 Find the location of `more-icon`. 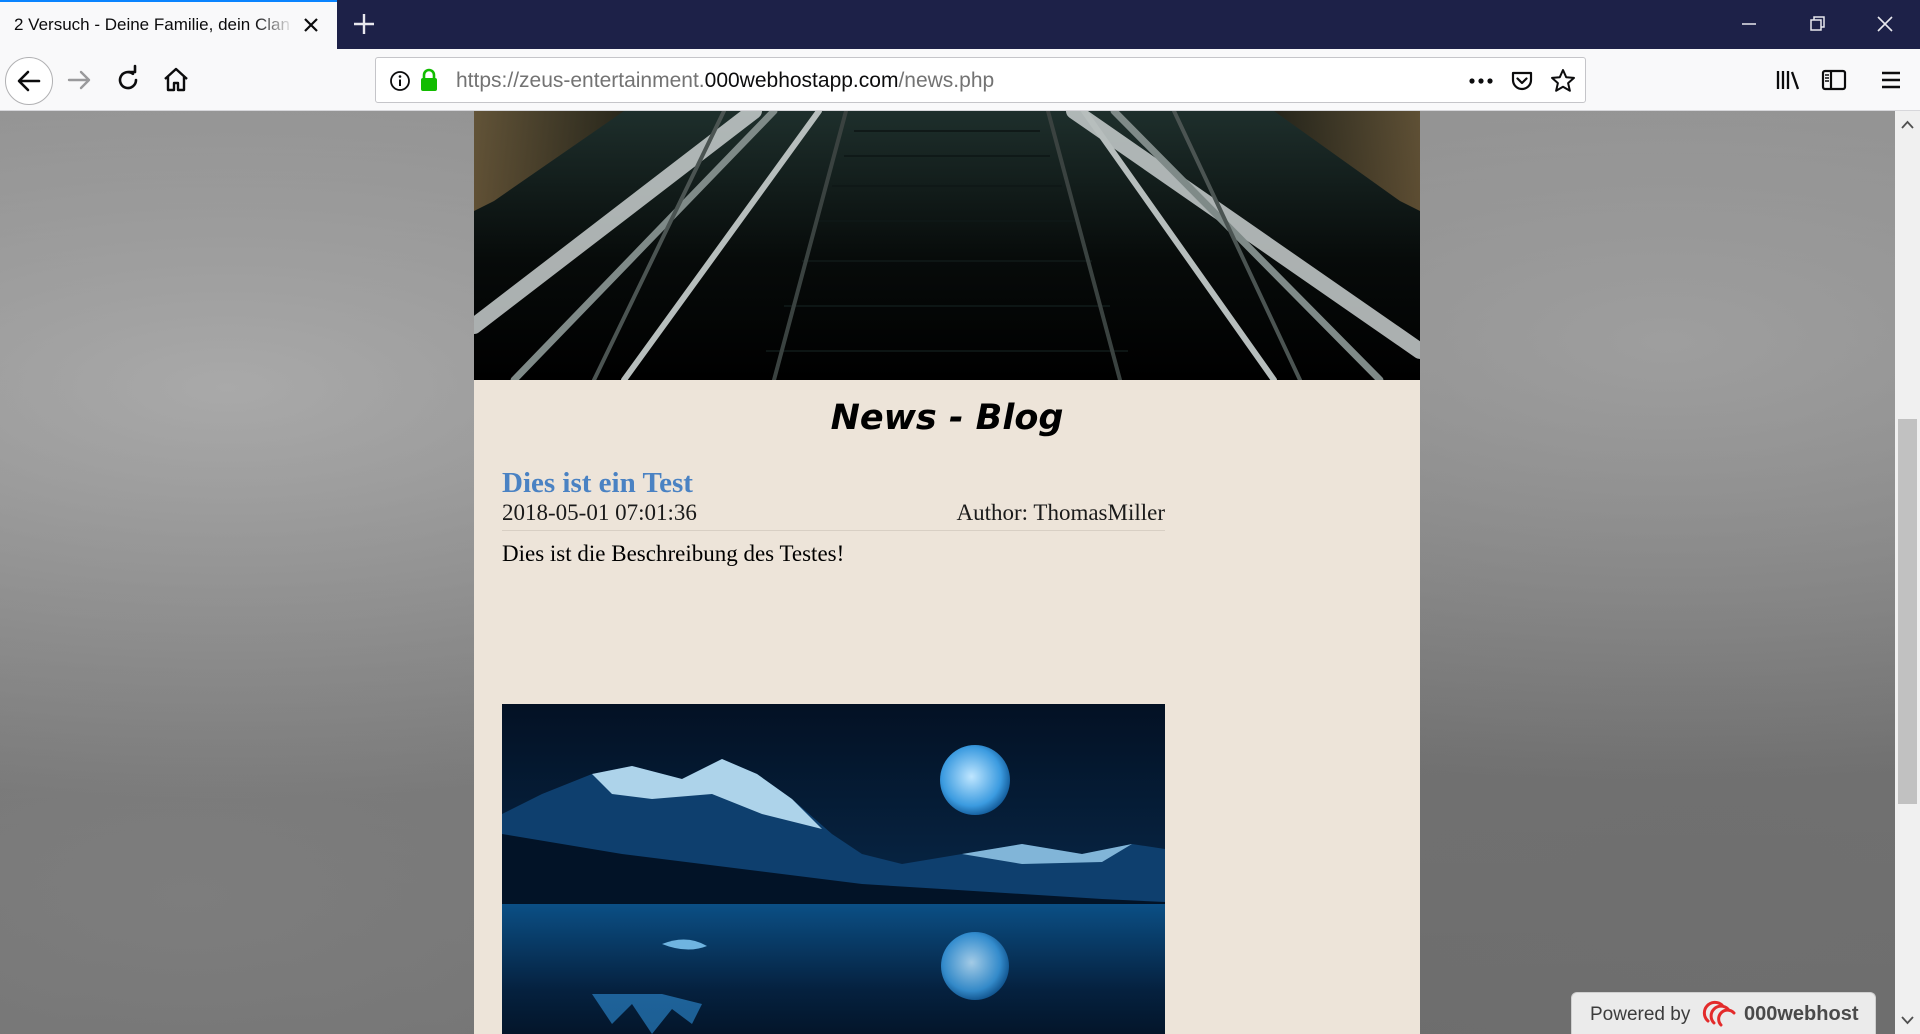

more-icon is located at coordinates (1481, 81).